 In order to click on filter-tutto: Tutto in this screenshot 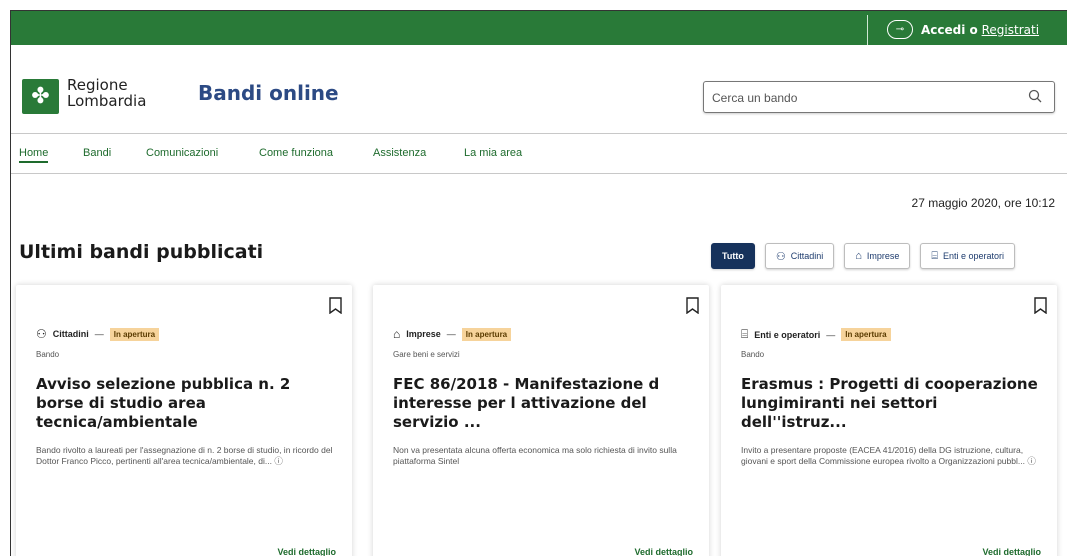, I will do `click(733, 256)`.